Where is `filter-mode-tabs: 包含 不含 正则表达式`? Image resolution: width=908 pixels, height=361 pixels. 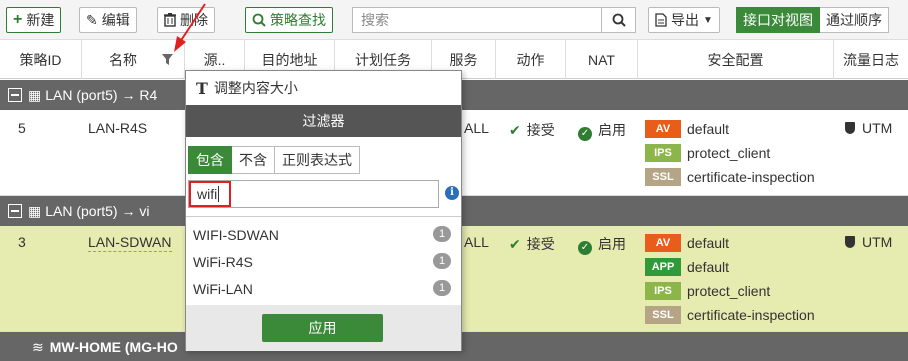 filter-mode-tabs: 包含 不含 正则表达式 is located at coordinates (274, 160).